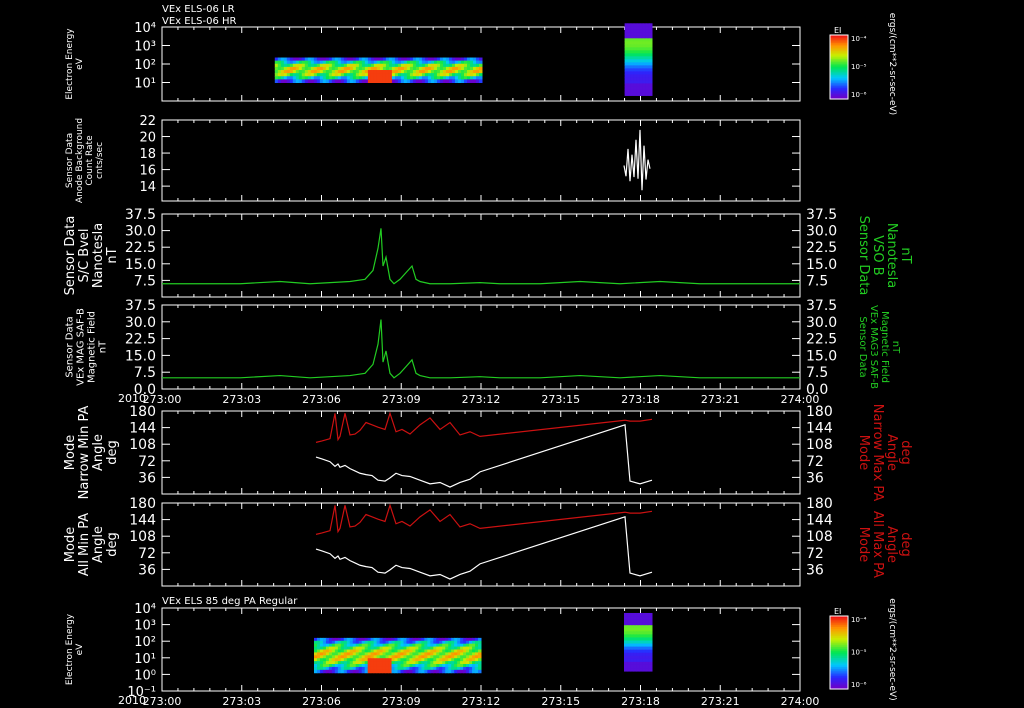 Image resolution: width=1024 pixels, height=708 pixels. I want to click on panel-2-ytick-label: 18, so click(147, 154).